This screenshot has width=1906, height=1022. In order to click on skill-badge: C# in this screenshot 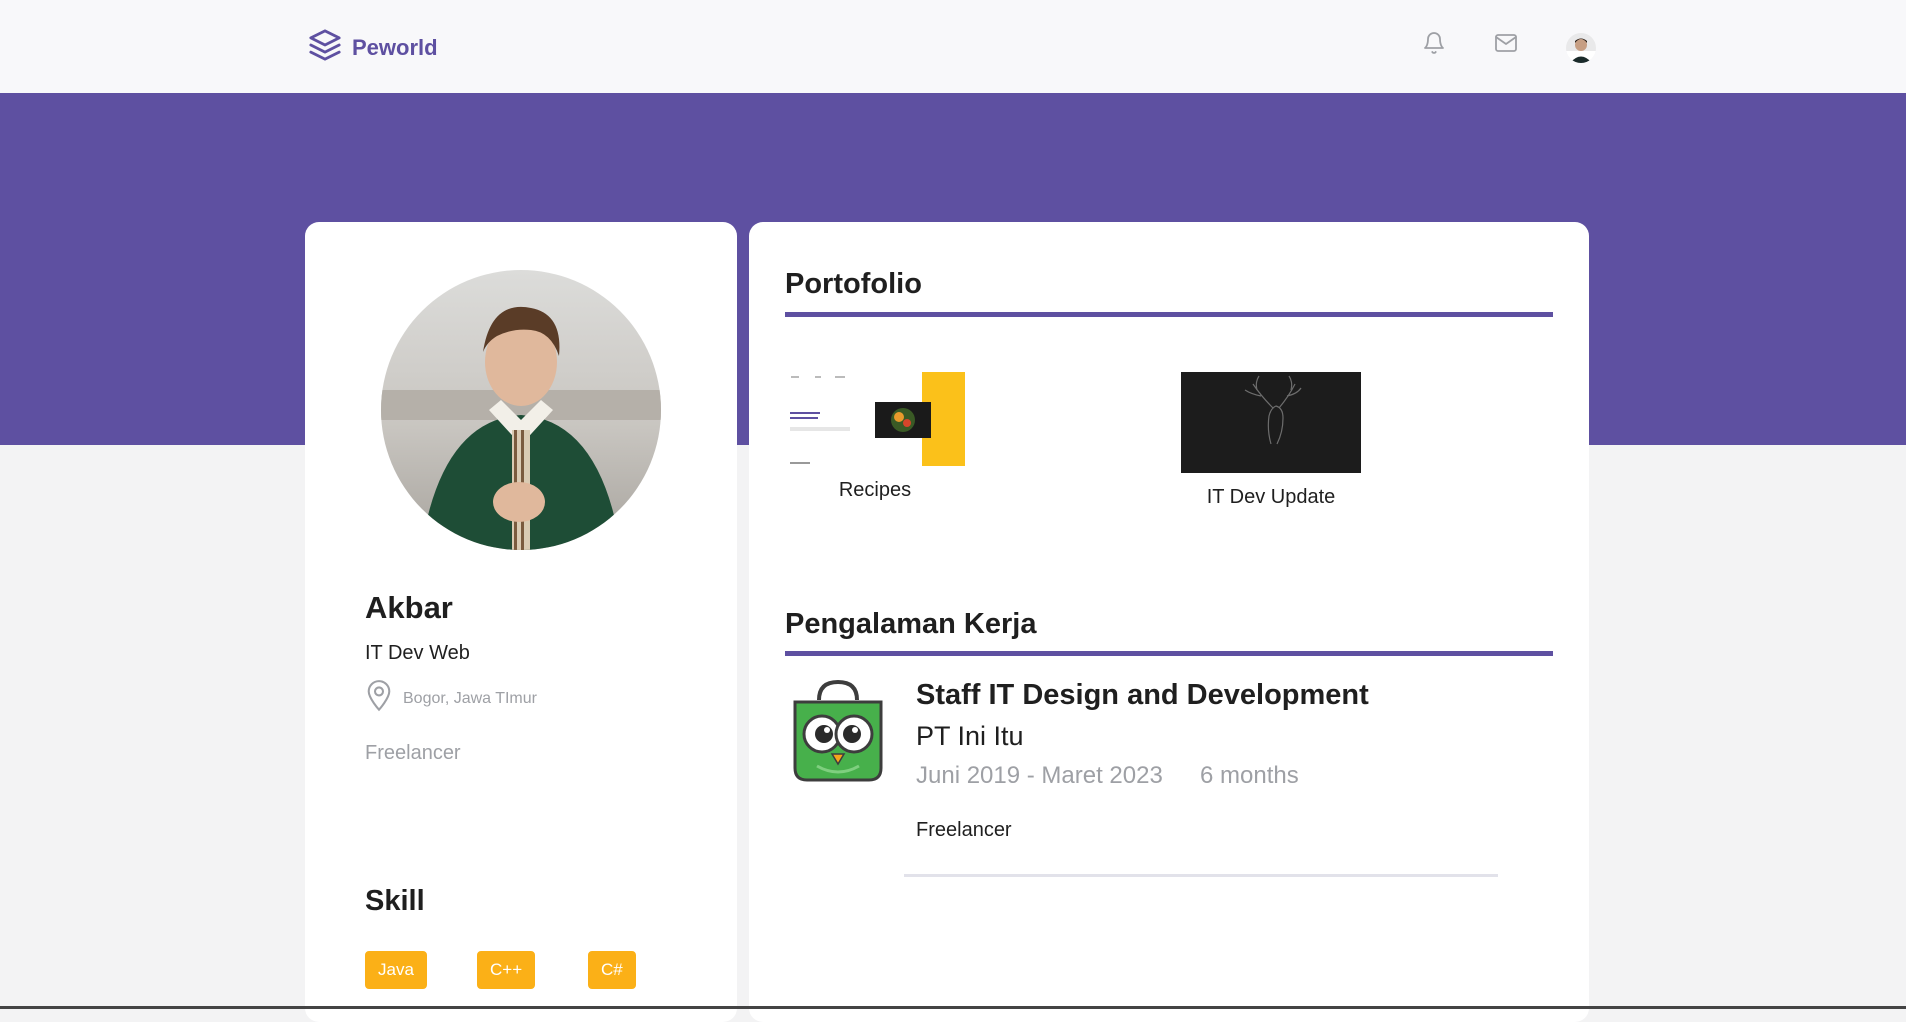, I will do `click(612, 970)`.